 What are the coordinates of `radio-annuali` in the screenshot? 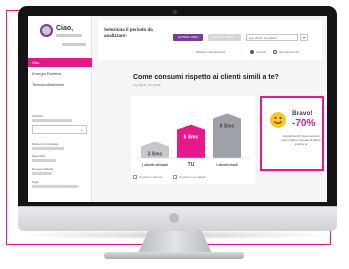 It's located at (252, 52).